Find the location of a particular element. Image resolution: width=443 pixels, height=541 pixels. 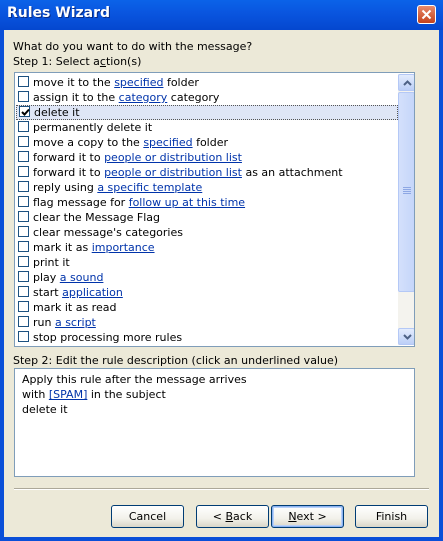

action-item: mark it as read is located at coordinates (207, 307).